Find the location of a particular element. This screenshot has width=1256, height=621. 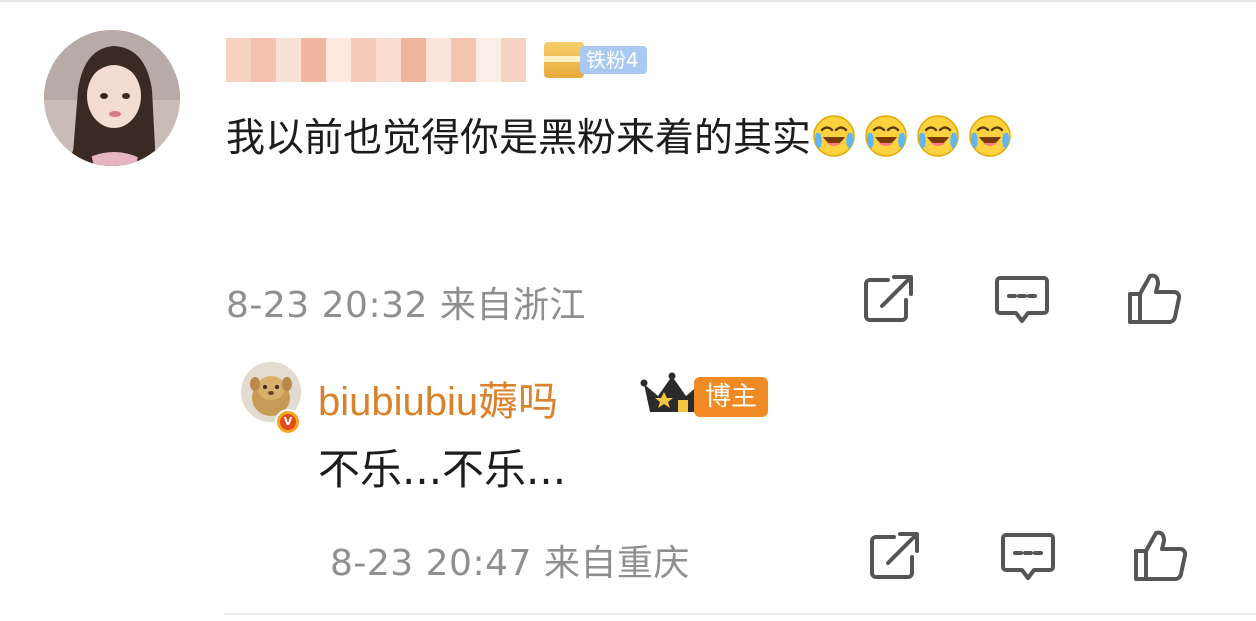

reply-like-button is located at coordinates (1160, 555).